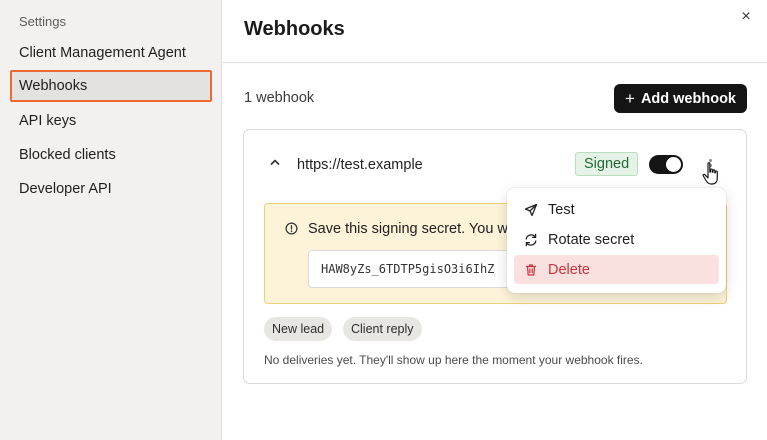  Describe the element at coordinates (616, 269) in the screenshot. I see `menu-item-delete: Delete` at that location.